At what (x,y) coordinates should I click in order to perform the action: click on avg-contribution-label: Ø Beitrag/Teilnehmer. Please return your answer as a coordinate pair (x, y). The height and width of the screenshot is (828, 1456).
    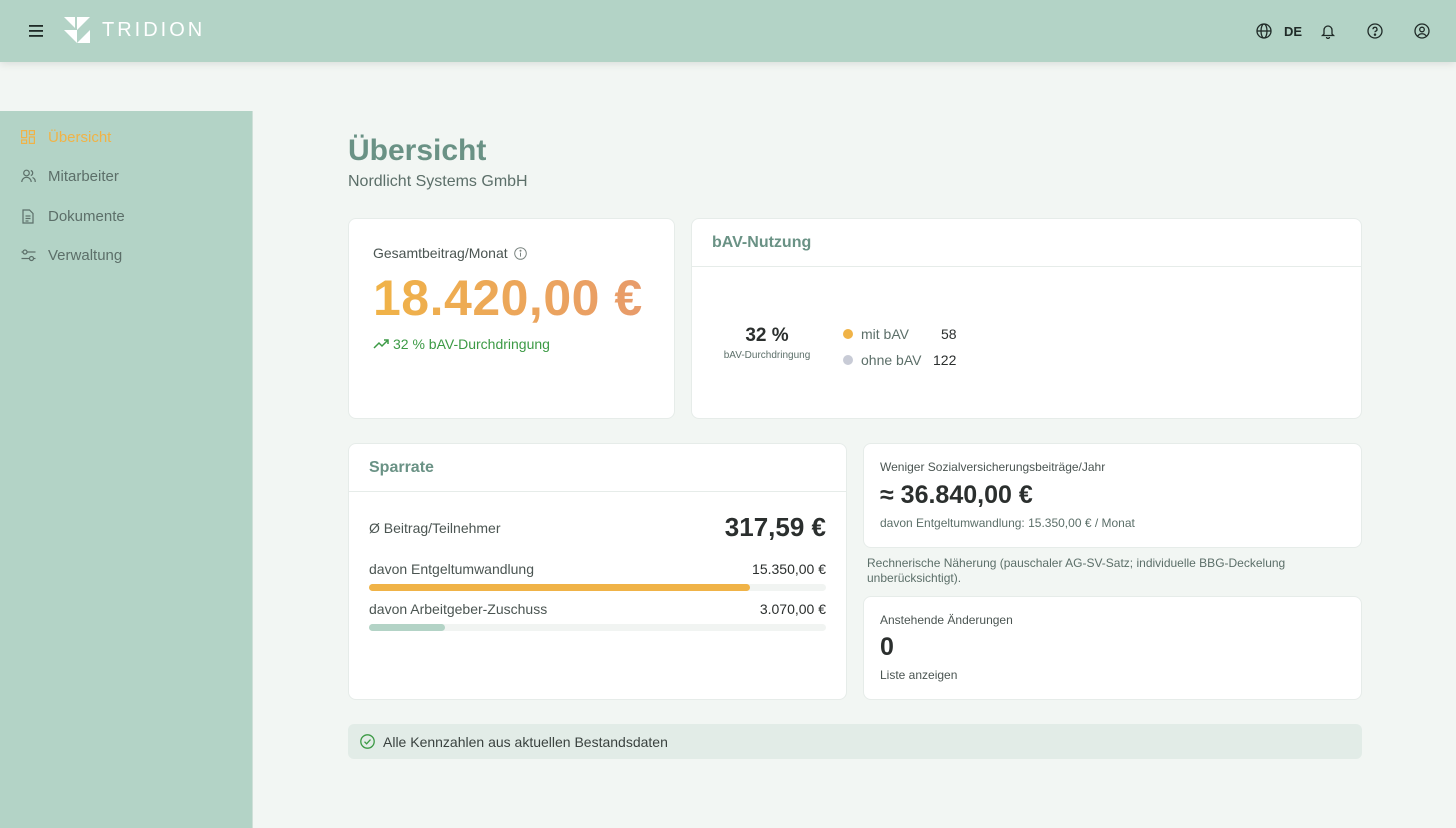
    Looking at the image, I should click on (435, 527).